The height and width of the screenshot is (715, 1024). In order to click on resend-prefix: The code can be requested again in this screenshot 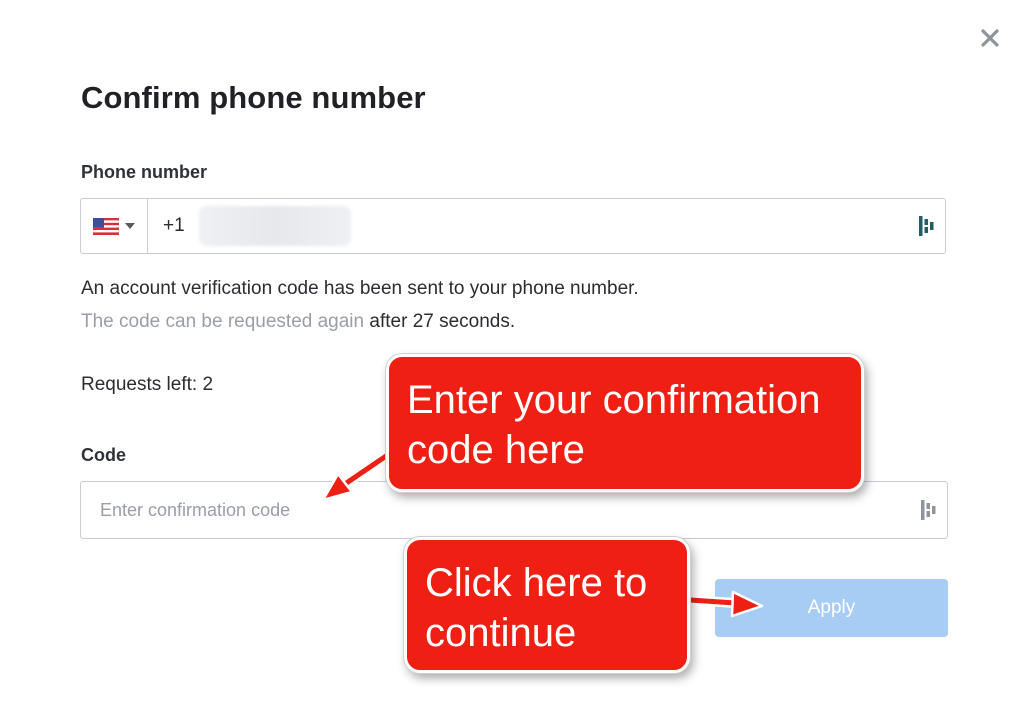, I will do `click(223, 321)`.